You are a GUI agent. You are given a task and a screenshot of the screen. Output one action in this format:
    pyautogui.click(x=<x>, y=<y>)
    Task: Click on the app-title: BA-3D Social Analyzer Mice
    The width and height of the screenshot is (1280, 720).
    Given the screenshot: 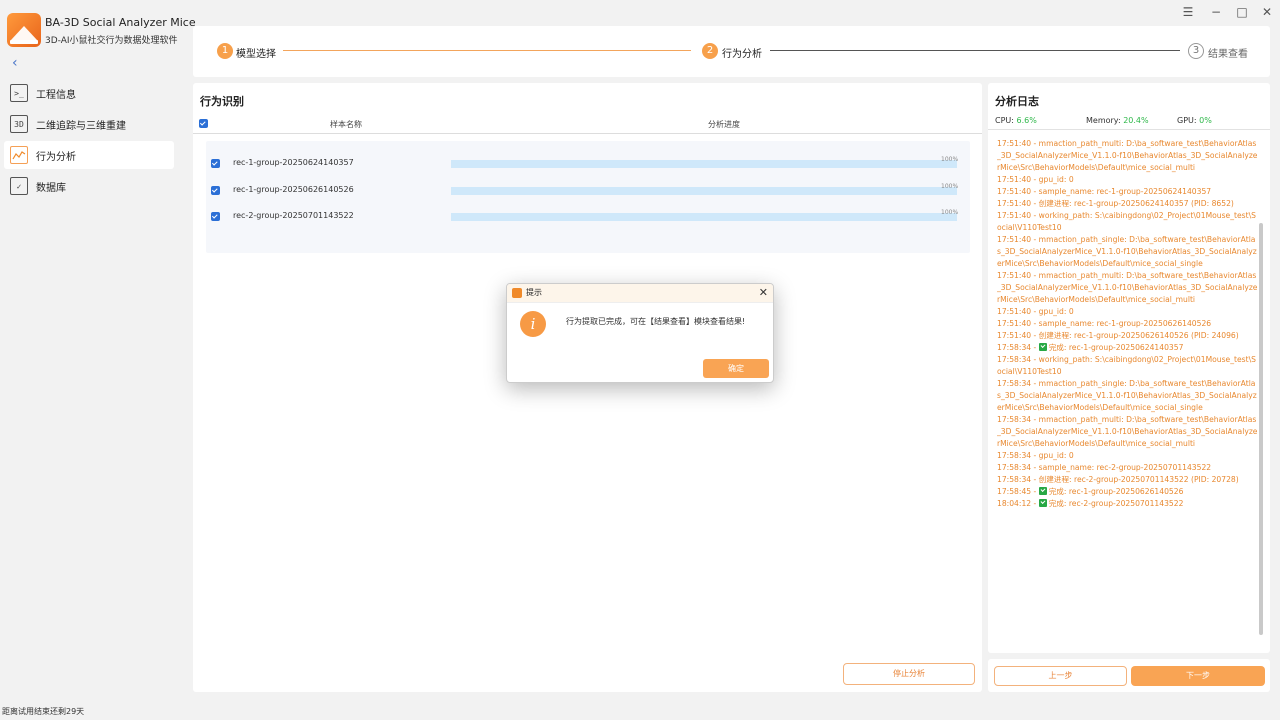 What is the action you would take?
    pyautogui.click(x=120, y=22)
    